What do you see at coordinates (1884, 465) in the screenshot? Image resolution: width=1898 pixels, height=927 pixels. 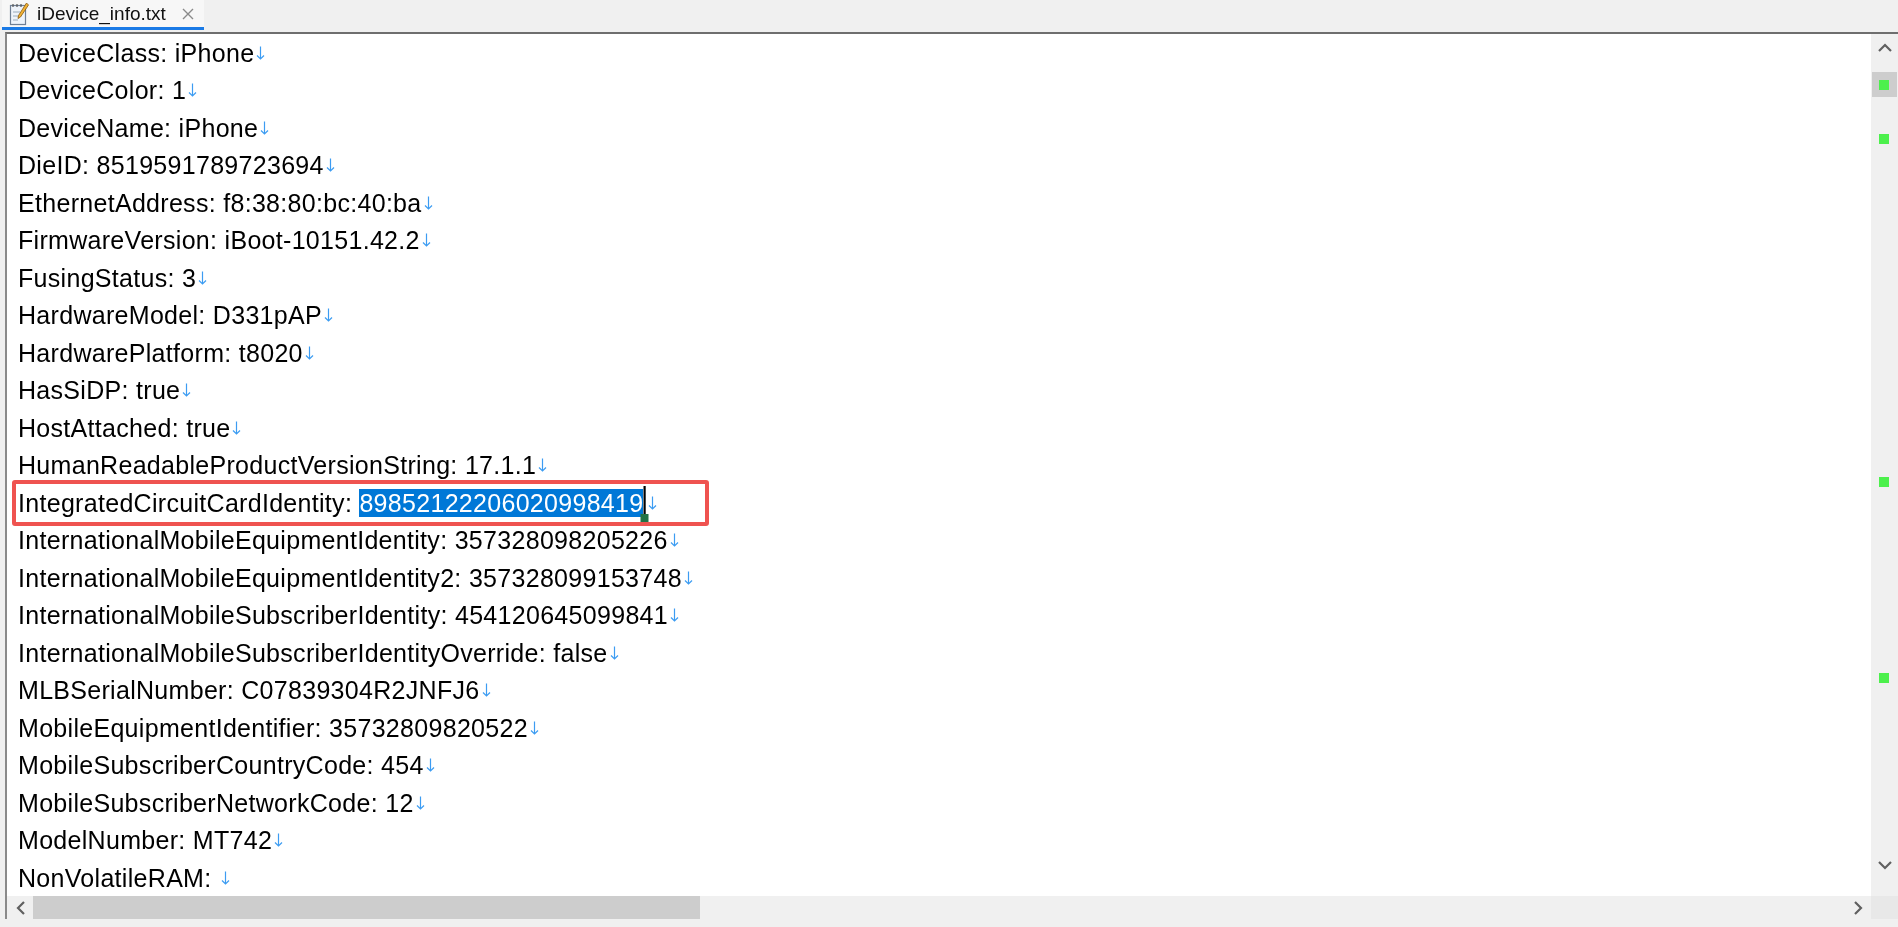 I see `vertical-scrollbar` at bounding box center [1884, 465].